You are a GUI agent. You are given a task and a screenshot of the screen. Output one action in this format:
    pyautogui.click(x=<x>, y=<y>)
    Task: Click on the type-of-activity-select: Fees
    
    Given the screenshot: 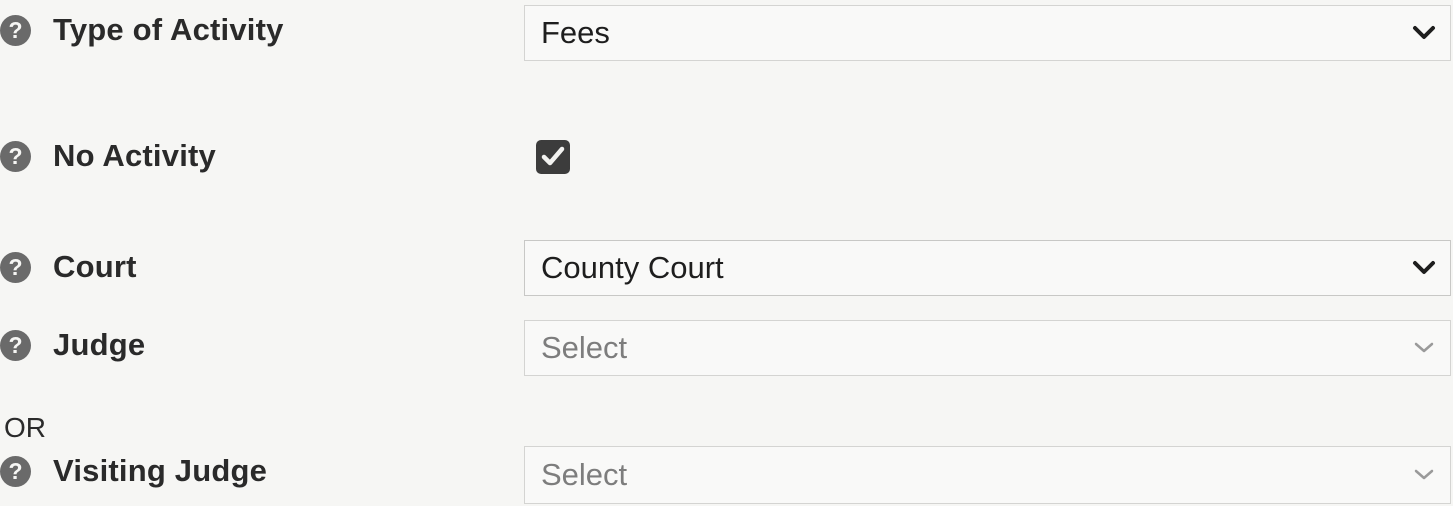 What is the action you would take?
    pyautogui.click(x=987, y=33)
    